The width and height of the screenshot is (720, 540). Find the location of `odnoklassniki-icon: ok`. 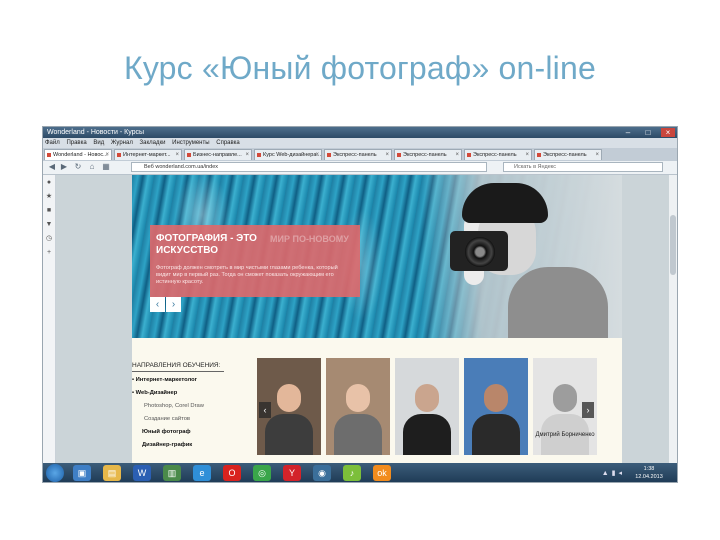

odnoklassniki-icon: ok is located at coordinates (382, 473).